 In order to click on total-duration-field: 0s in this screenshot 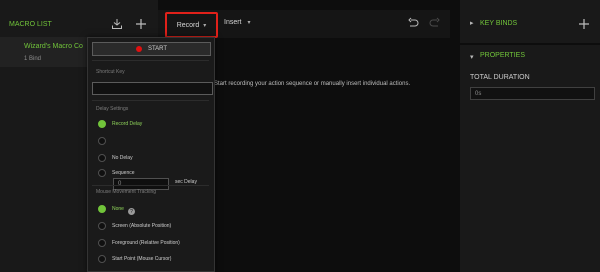, I will do `click(532, 93)`.